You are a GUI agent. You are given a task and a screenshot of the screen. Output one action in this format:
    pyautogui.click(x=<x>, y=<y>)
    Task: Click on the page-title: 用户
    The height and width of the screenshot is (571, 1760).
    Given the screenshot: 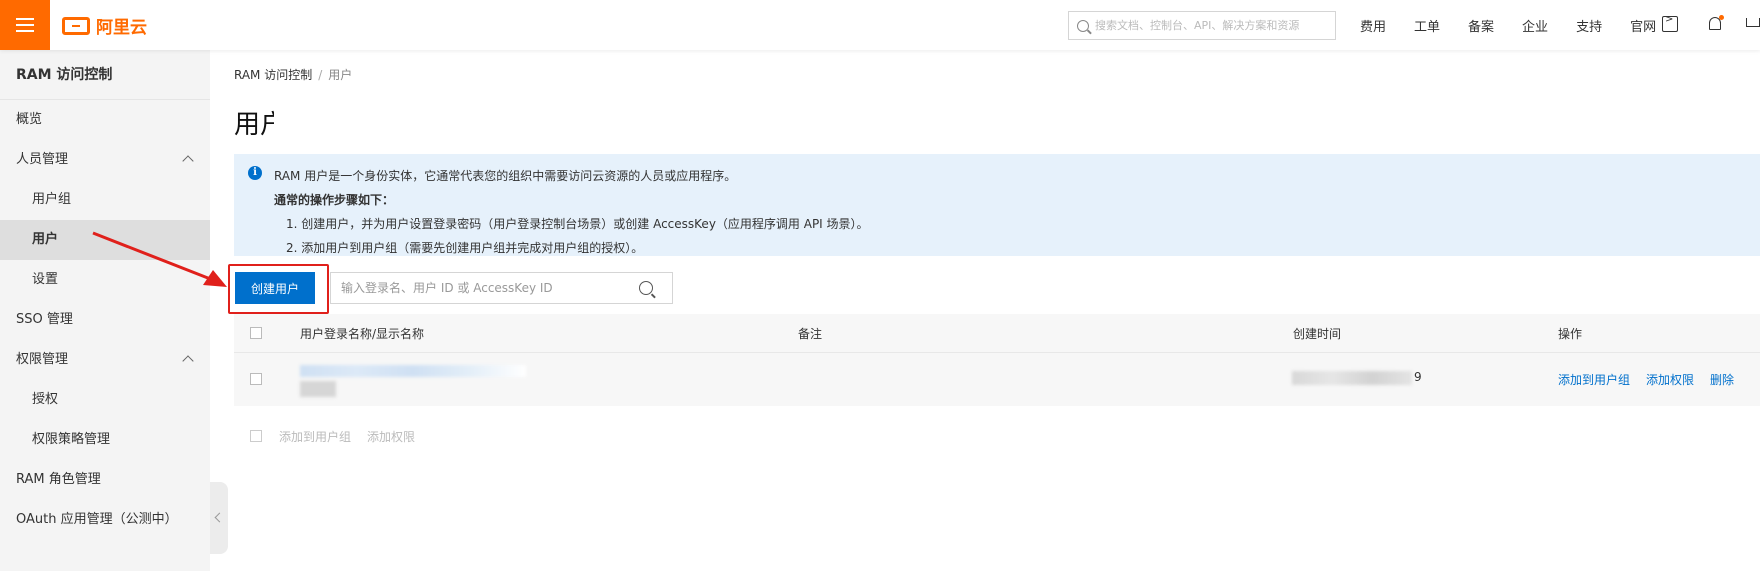 What is the action you would take?
    pyautogui.click(x=254, y=125)
    